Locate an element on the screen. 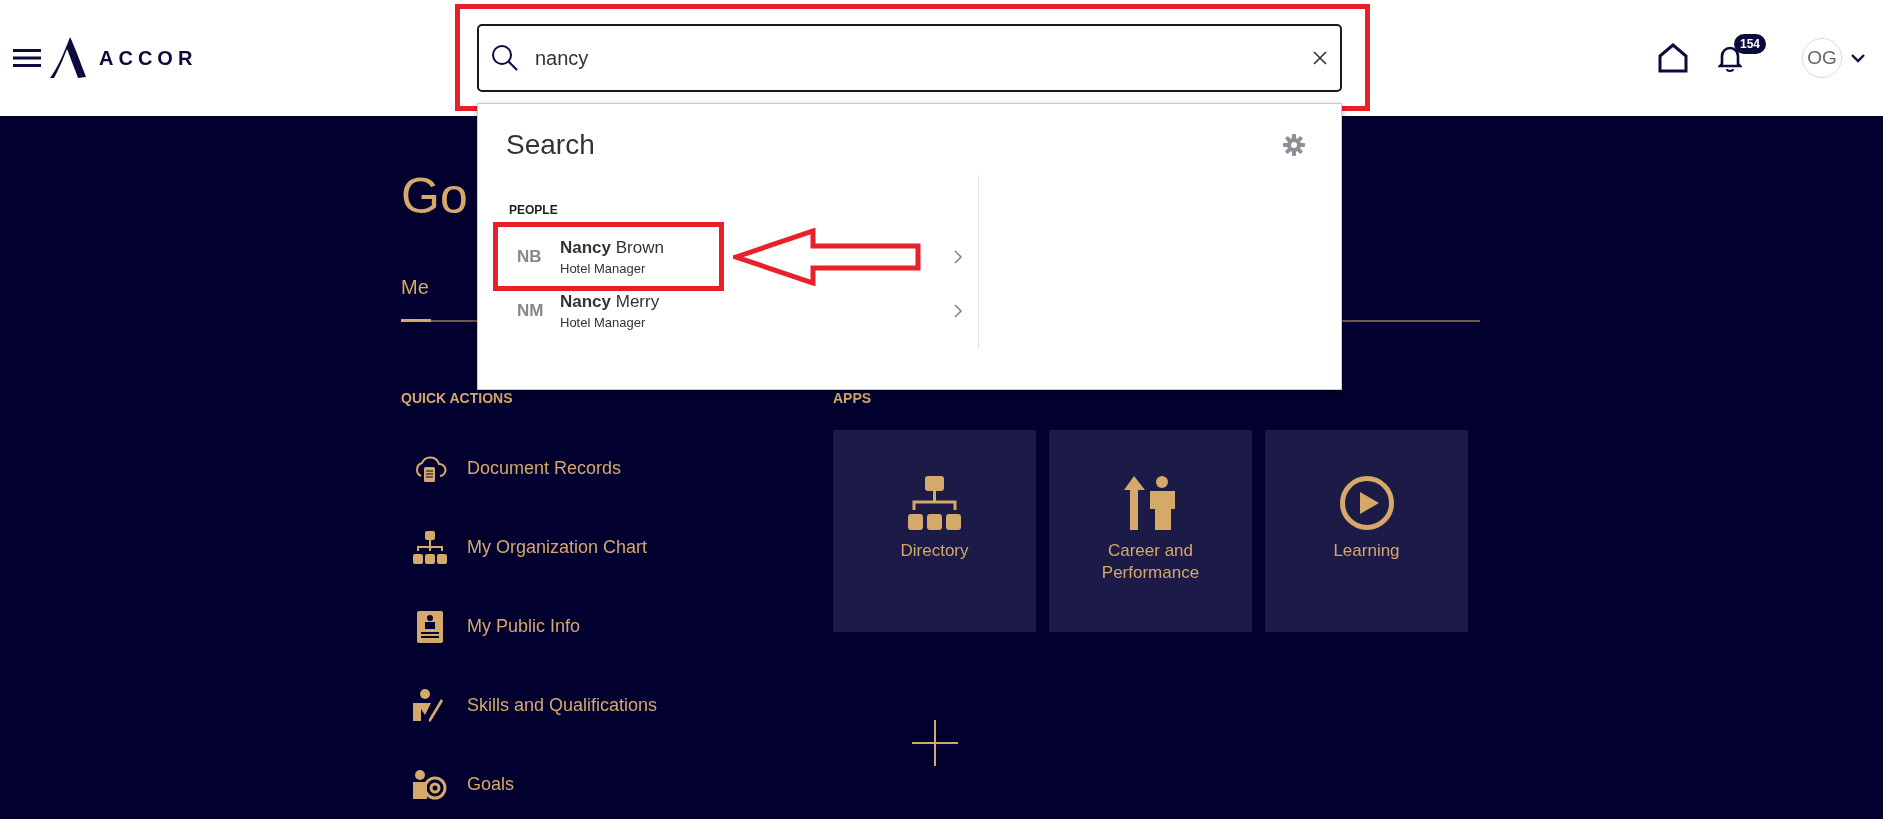 This screenshot has width=1883, height=819. quick-action-link: My Organization Chart is located at coordinates (617, 547).